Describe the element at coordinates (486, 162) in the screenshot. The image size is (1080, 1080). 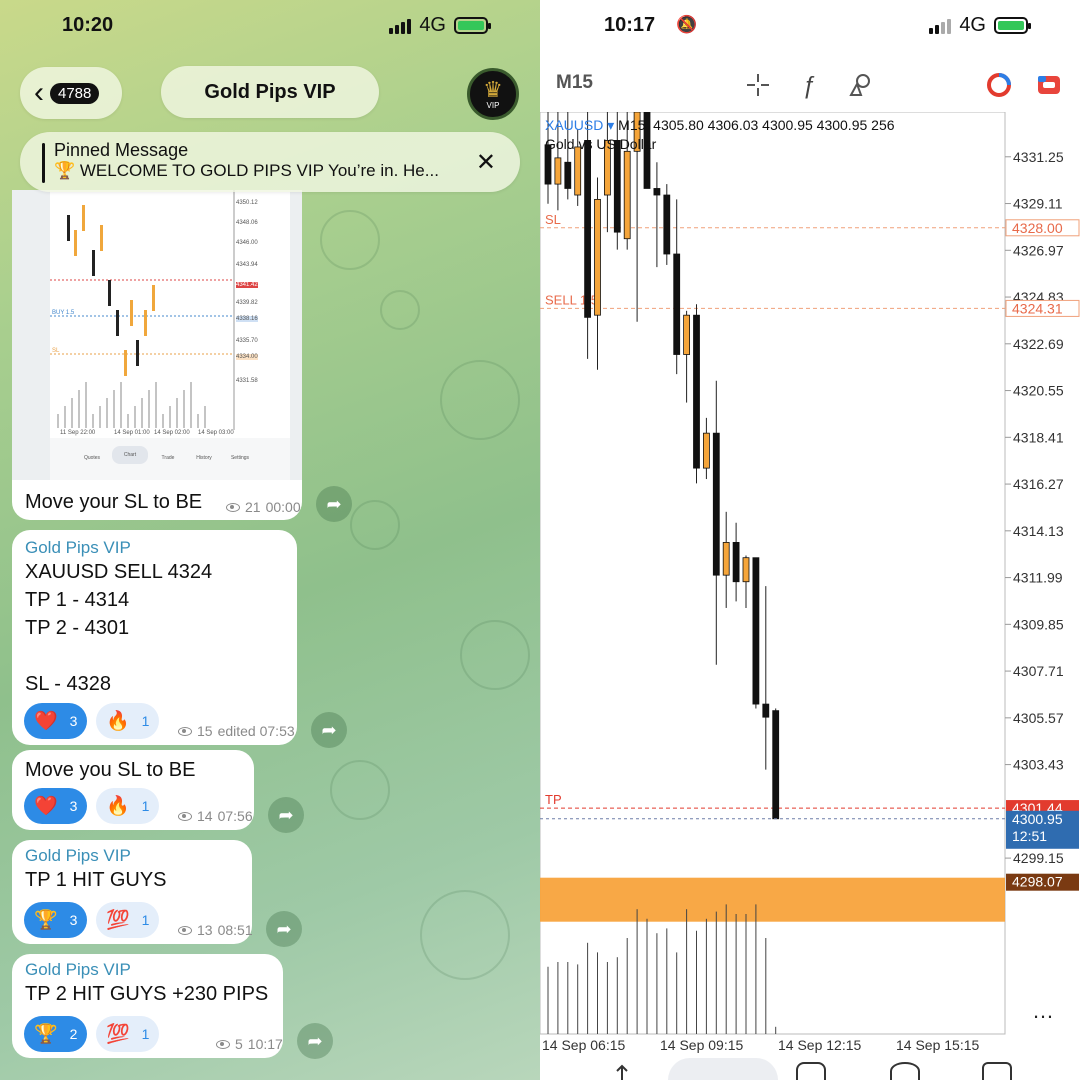
I see `close-icon: ✕` at that location.